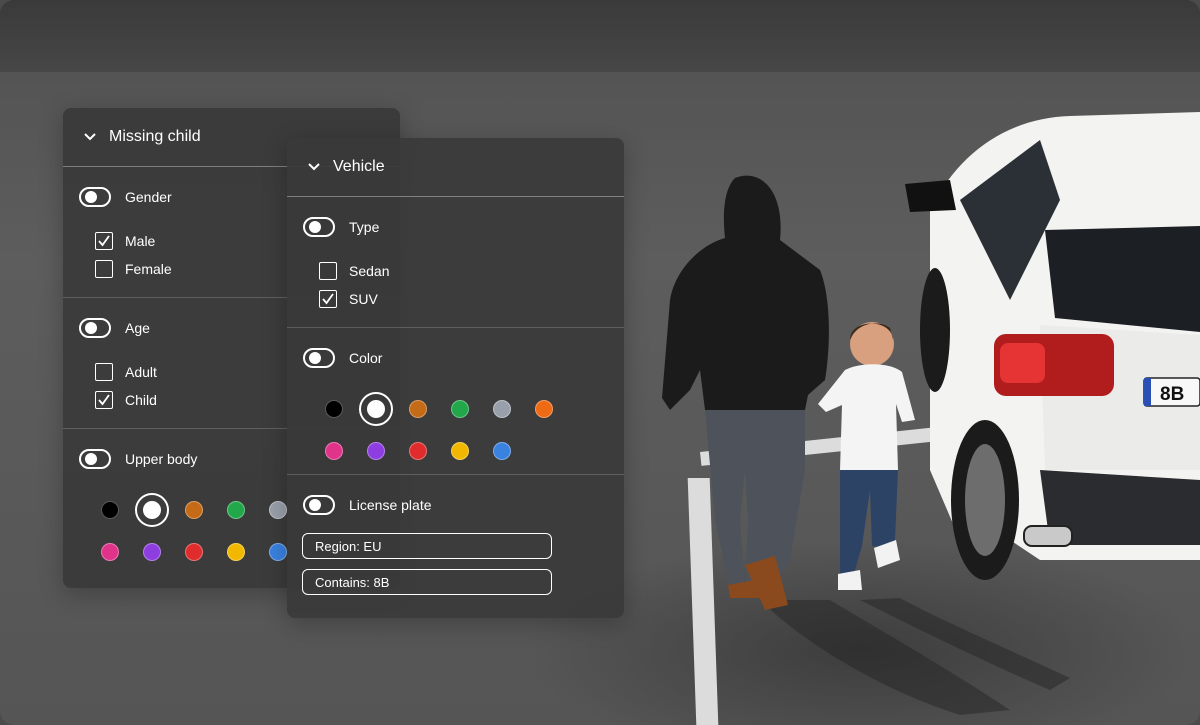  I want to click on option-sedan: Sedan, so click(455, 271).